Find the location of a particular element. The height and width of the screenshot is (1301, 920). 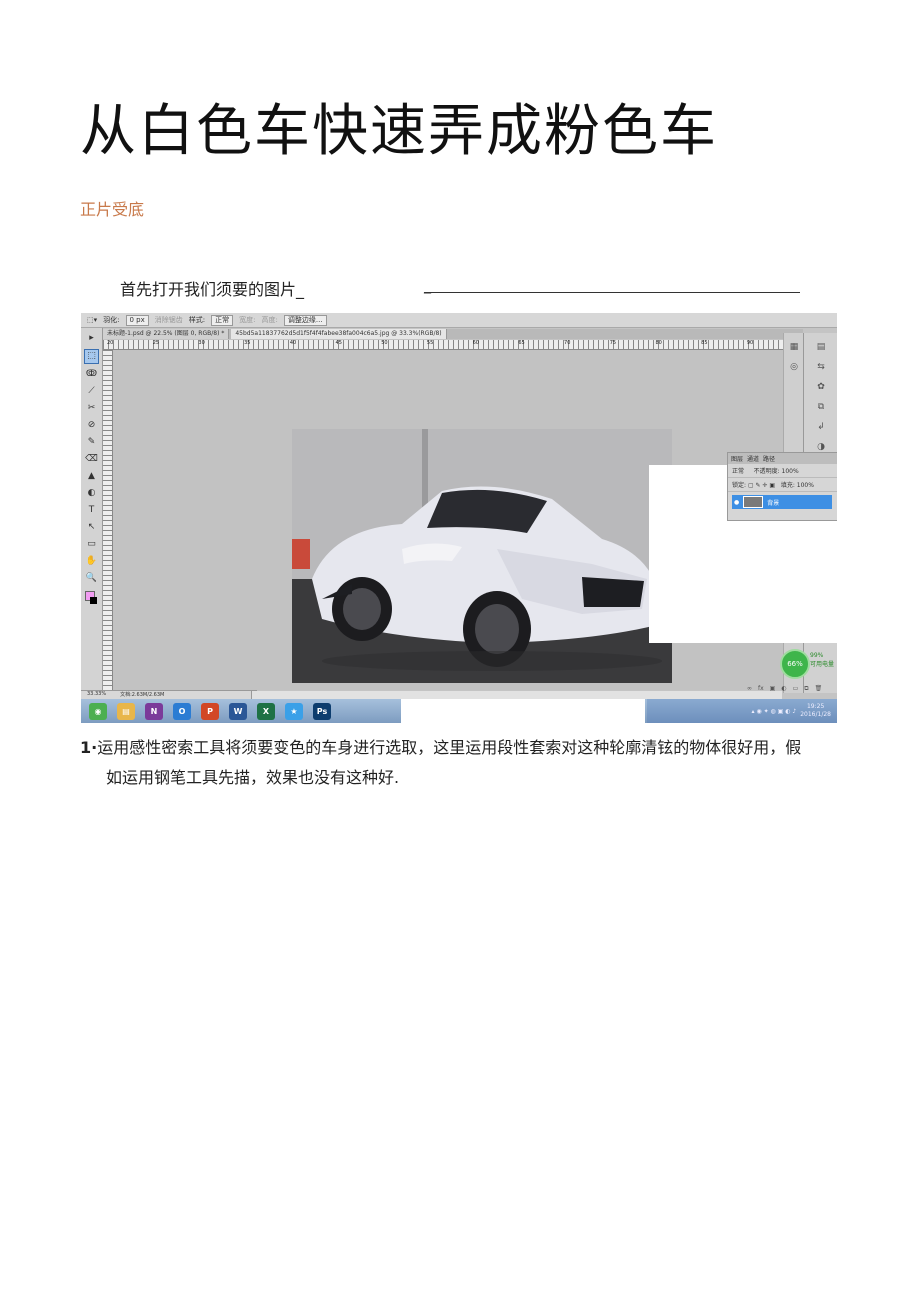

eye-icon: ● is located at coordinates (736, 502).